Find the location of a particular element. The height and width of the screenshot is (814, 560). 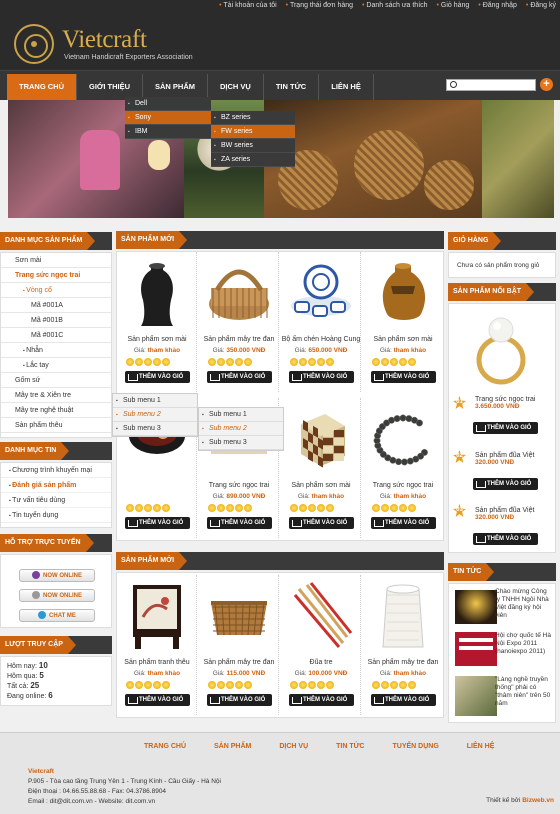

nav-contact: LIÊN HỆ is located at coordinates (346, 87).